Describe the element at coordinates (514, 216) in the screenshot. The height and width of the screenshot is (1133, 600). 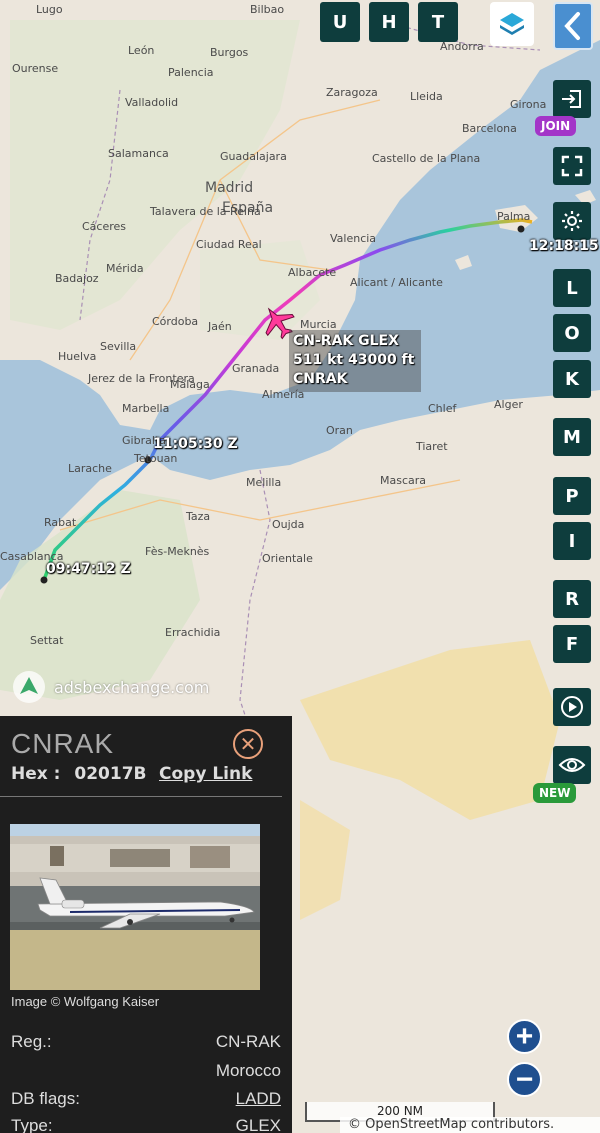
I see `place-label: Palma` at that location.